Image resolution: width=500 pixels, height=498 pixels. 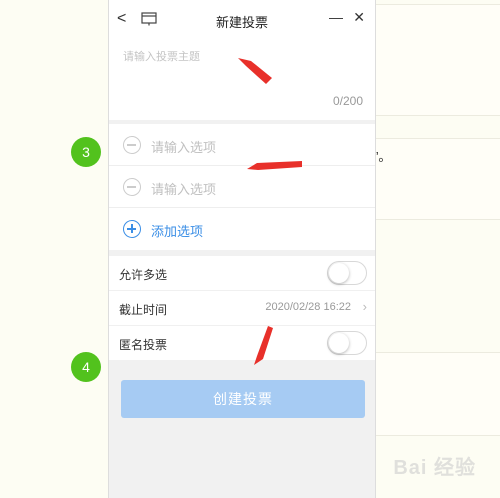 I want to click on watermark: Bai 经验, so click(x=434, y=468).